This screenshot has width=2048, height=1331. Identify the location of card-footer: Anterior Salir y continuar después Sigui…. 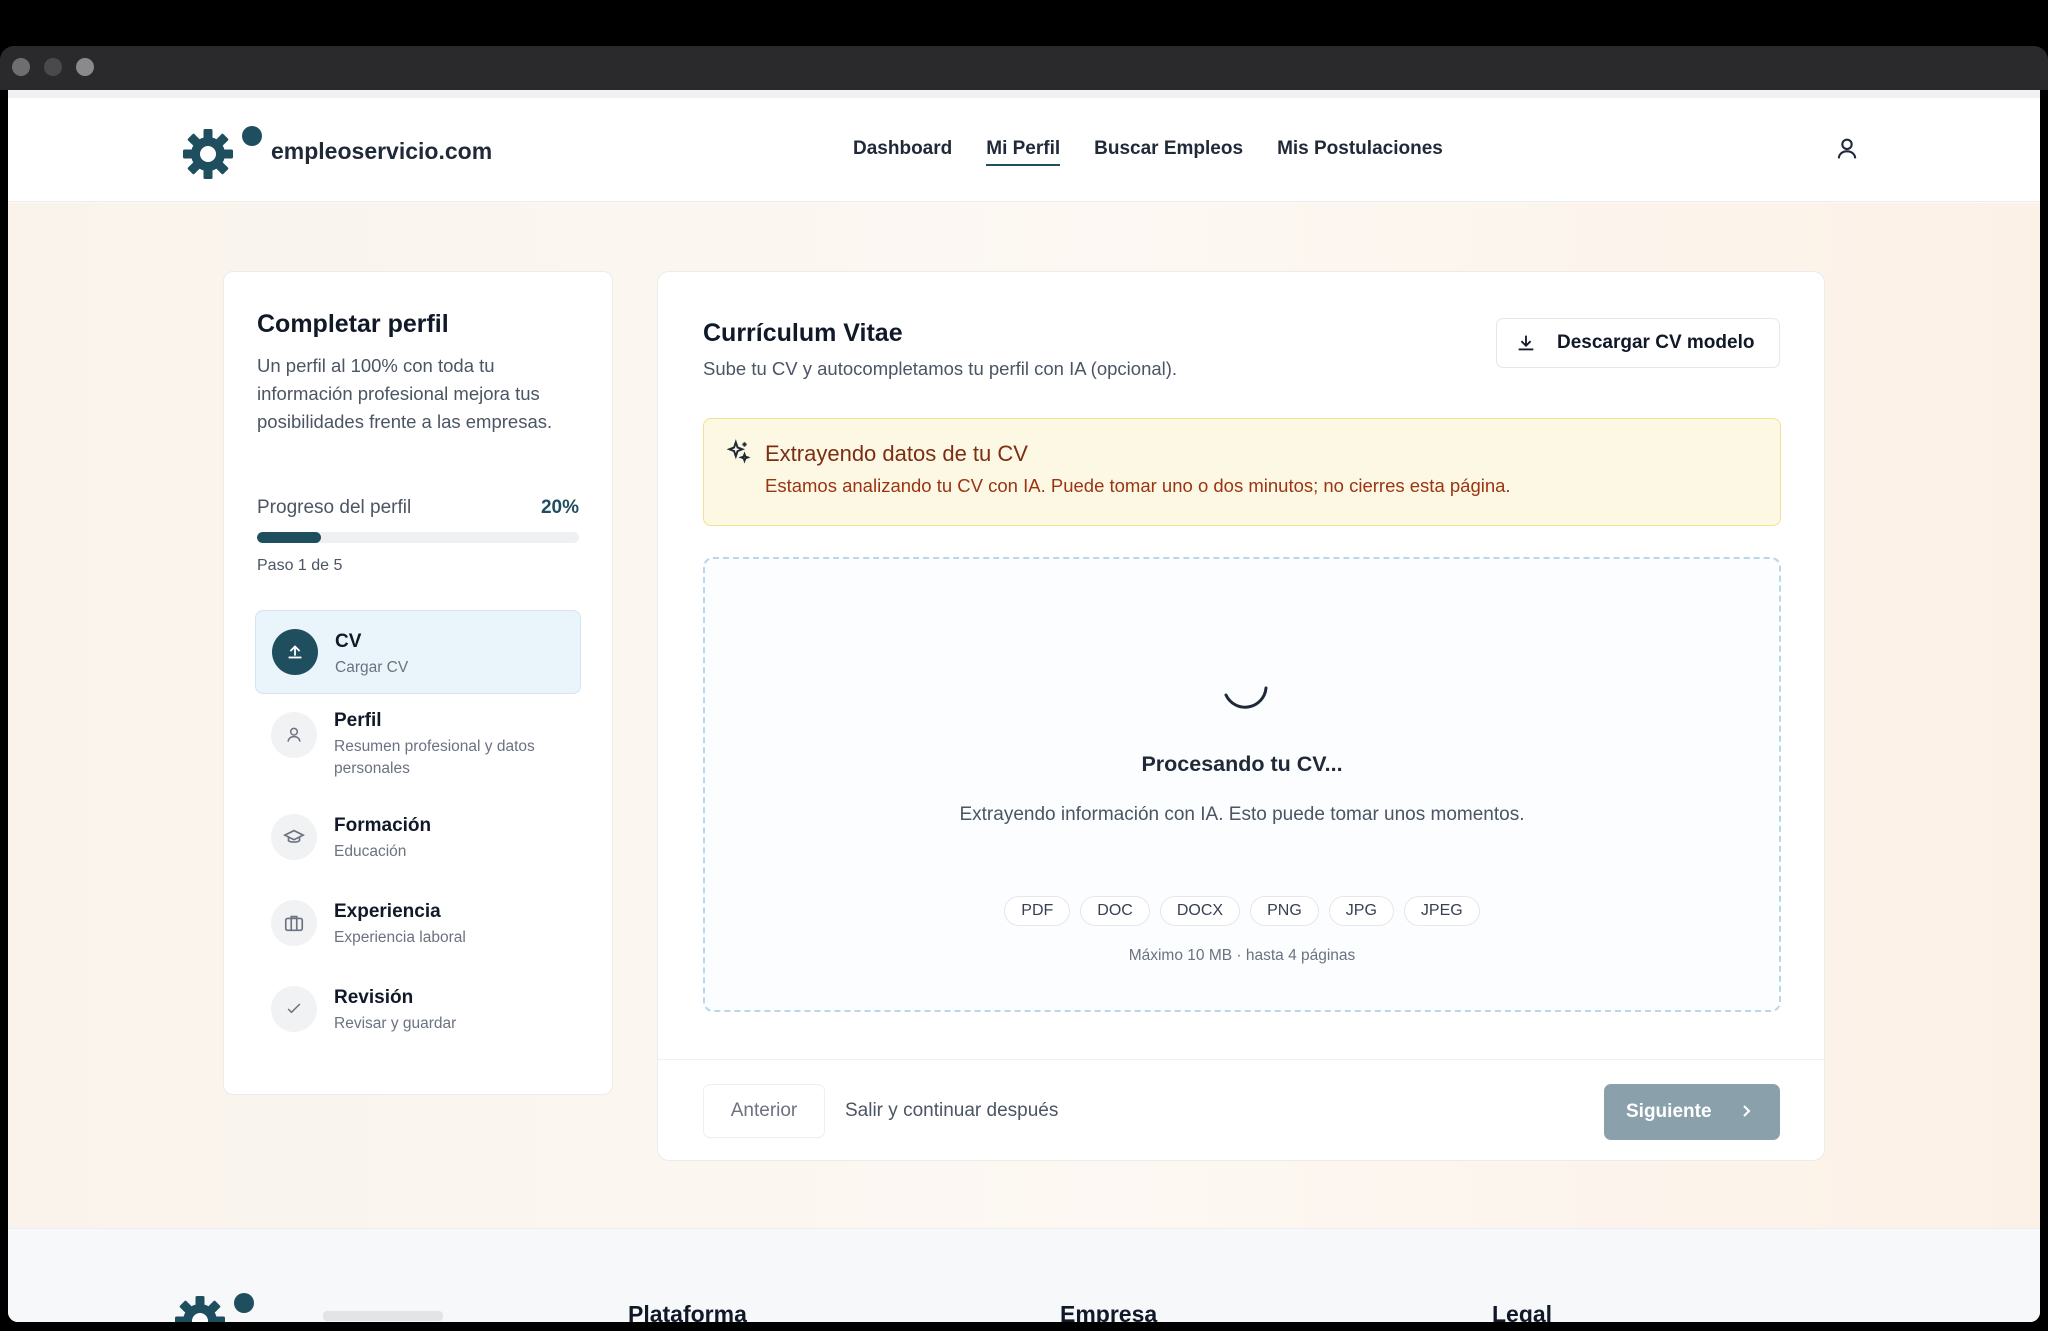
(1241, 1109).